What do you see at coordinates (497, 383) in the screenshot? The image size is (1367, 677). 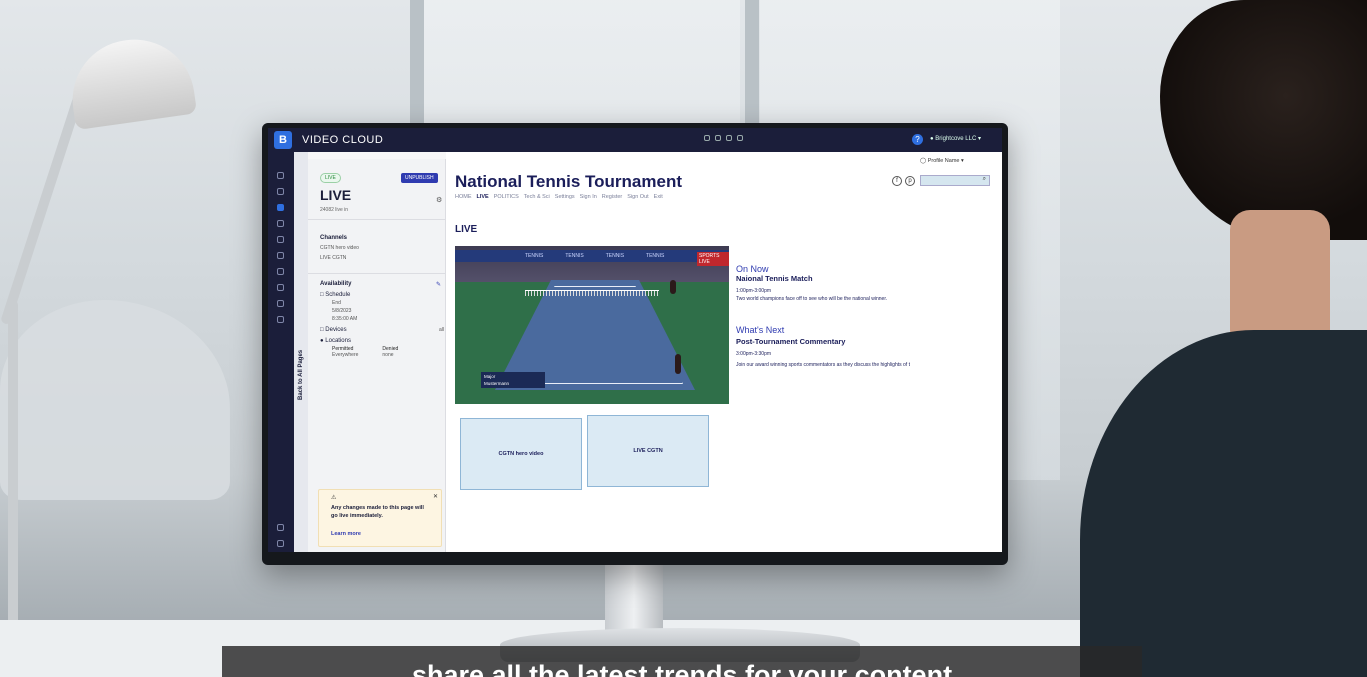 I see `score-row: Mustermann` at bounding box center [497, 383].